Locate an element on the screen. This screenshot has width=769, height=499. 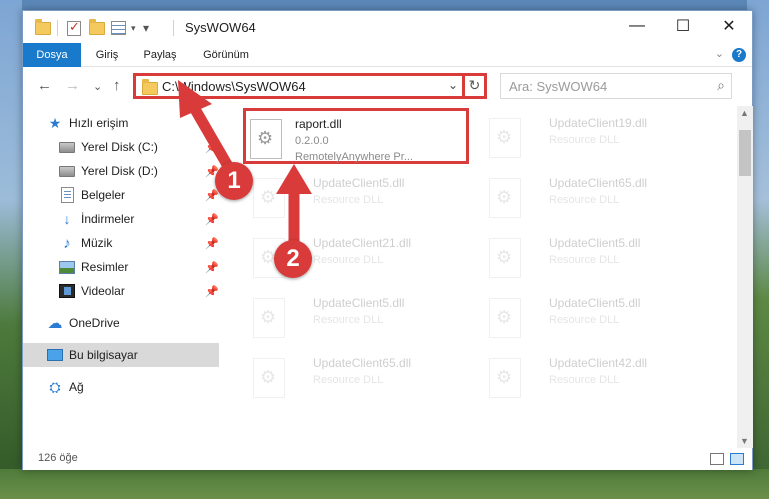
customize-toolbar-chevron-icon: ▾ is located at coordinates (133, 28).